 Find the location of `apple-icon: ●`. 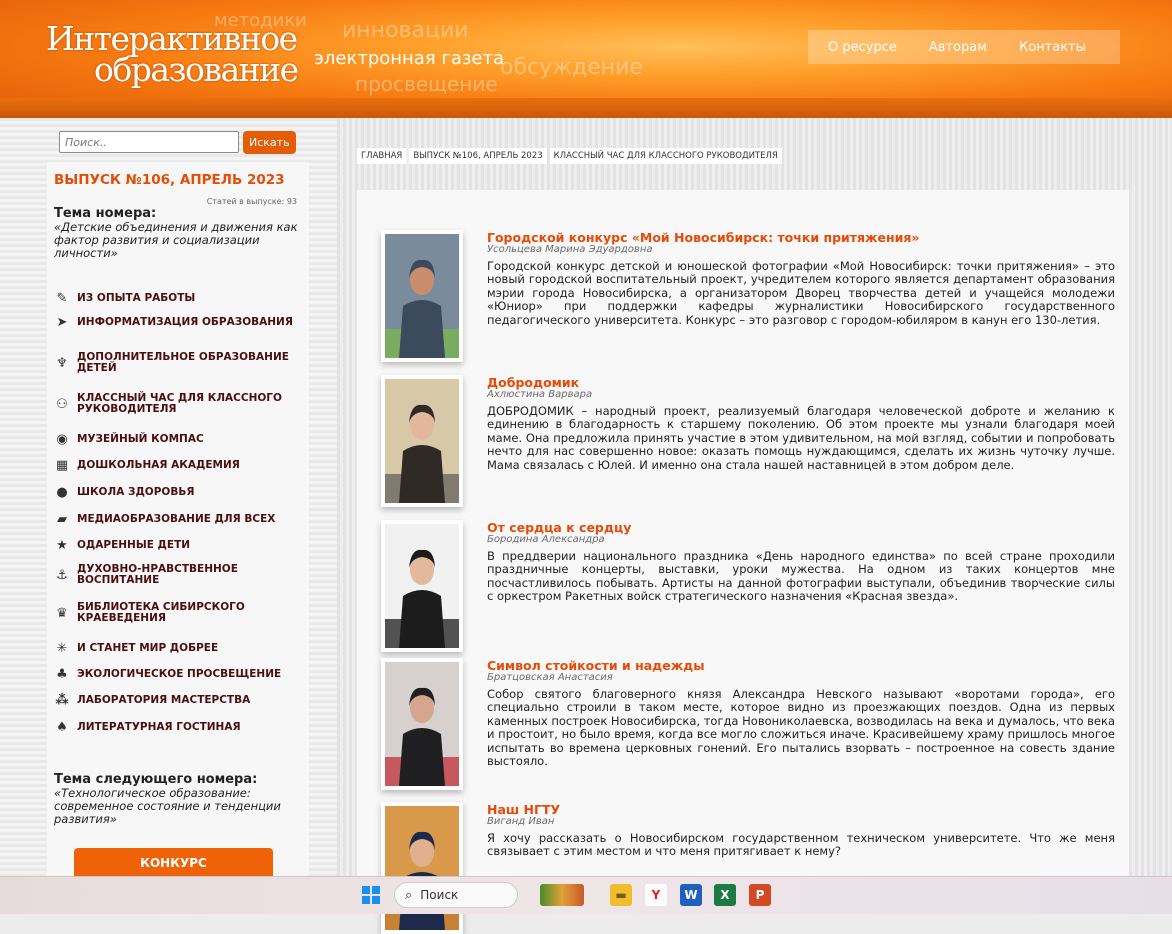

apple-icon: ● is located at coordinates (62, 492).